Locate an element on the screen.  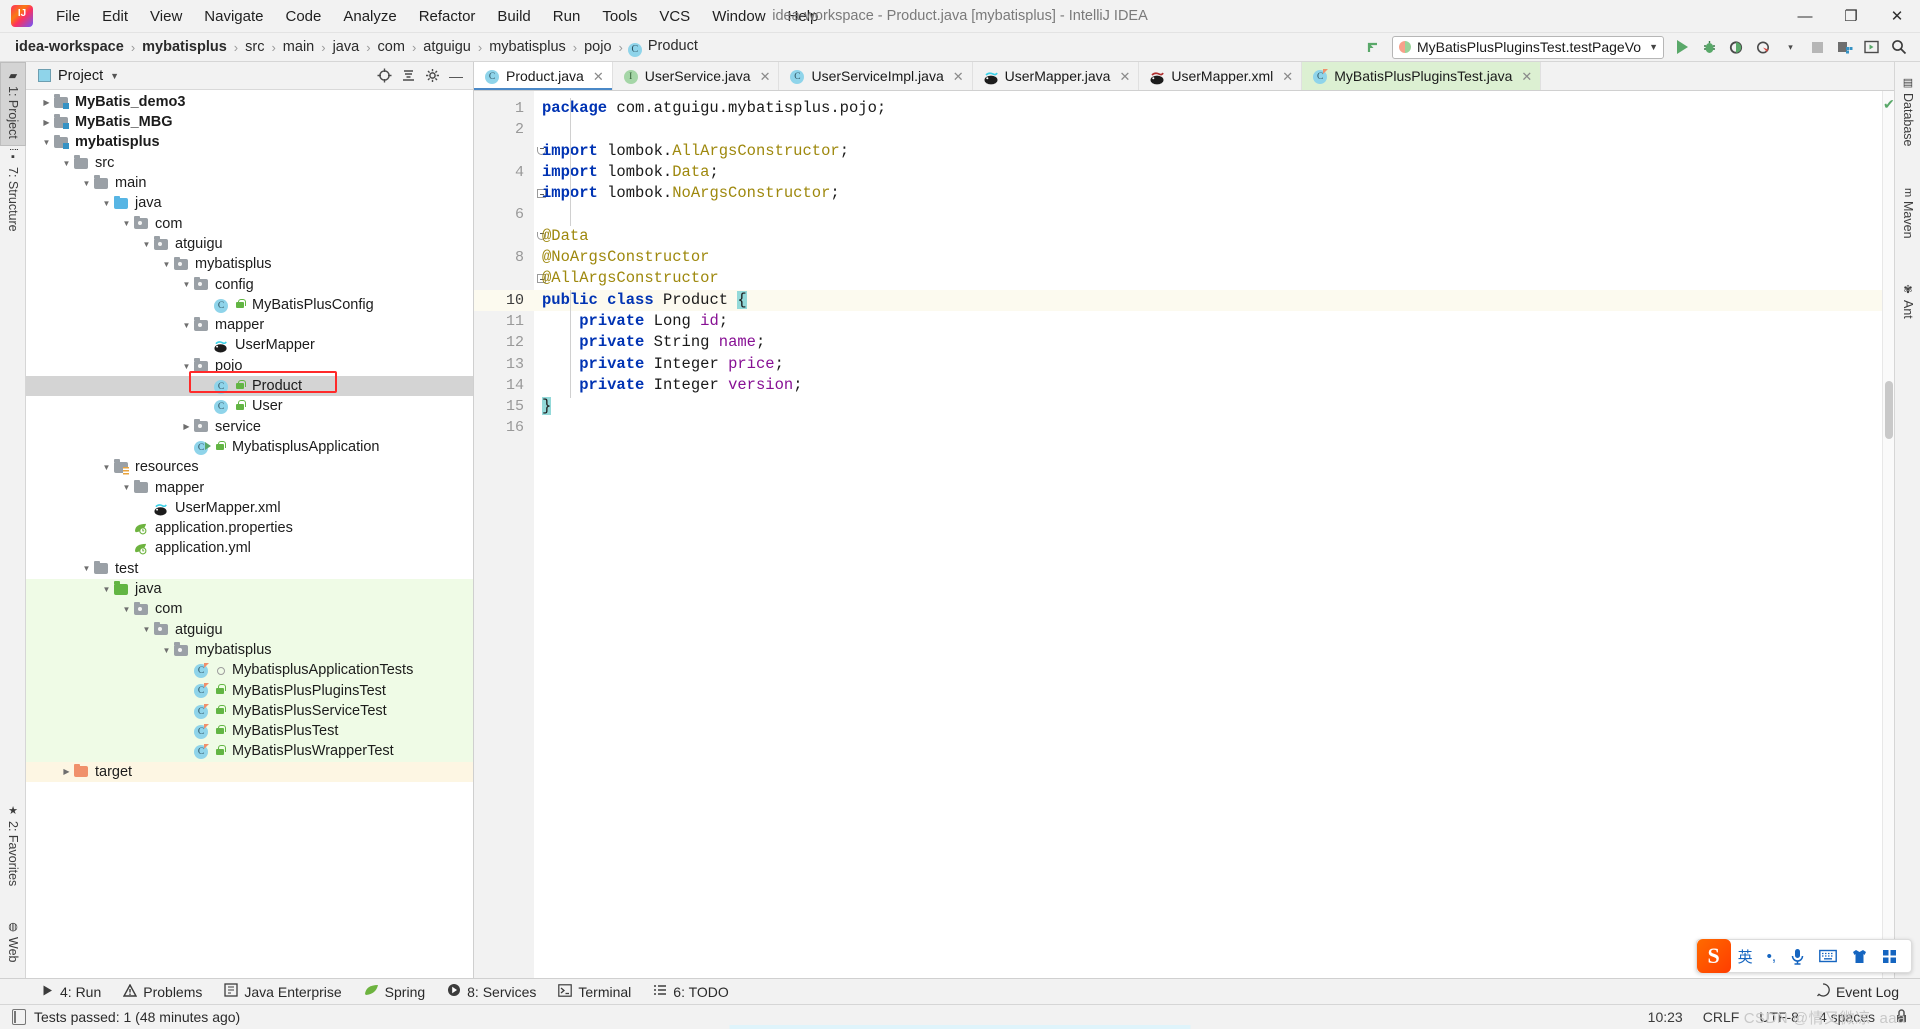
tree-node: C Product is located at coordinates (249, 386).